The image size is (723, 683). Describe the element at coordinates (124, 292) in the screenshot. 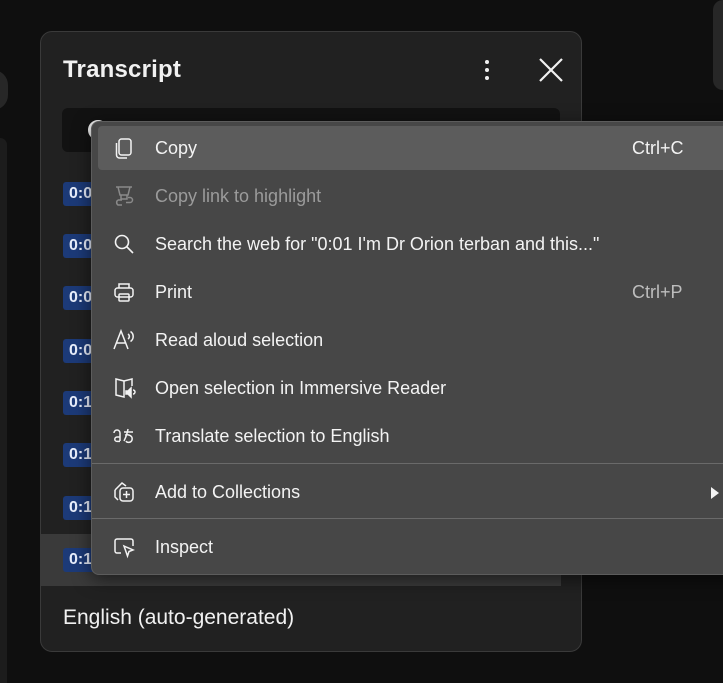

I see `printer-icon` at that location.